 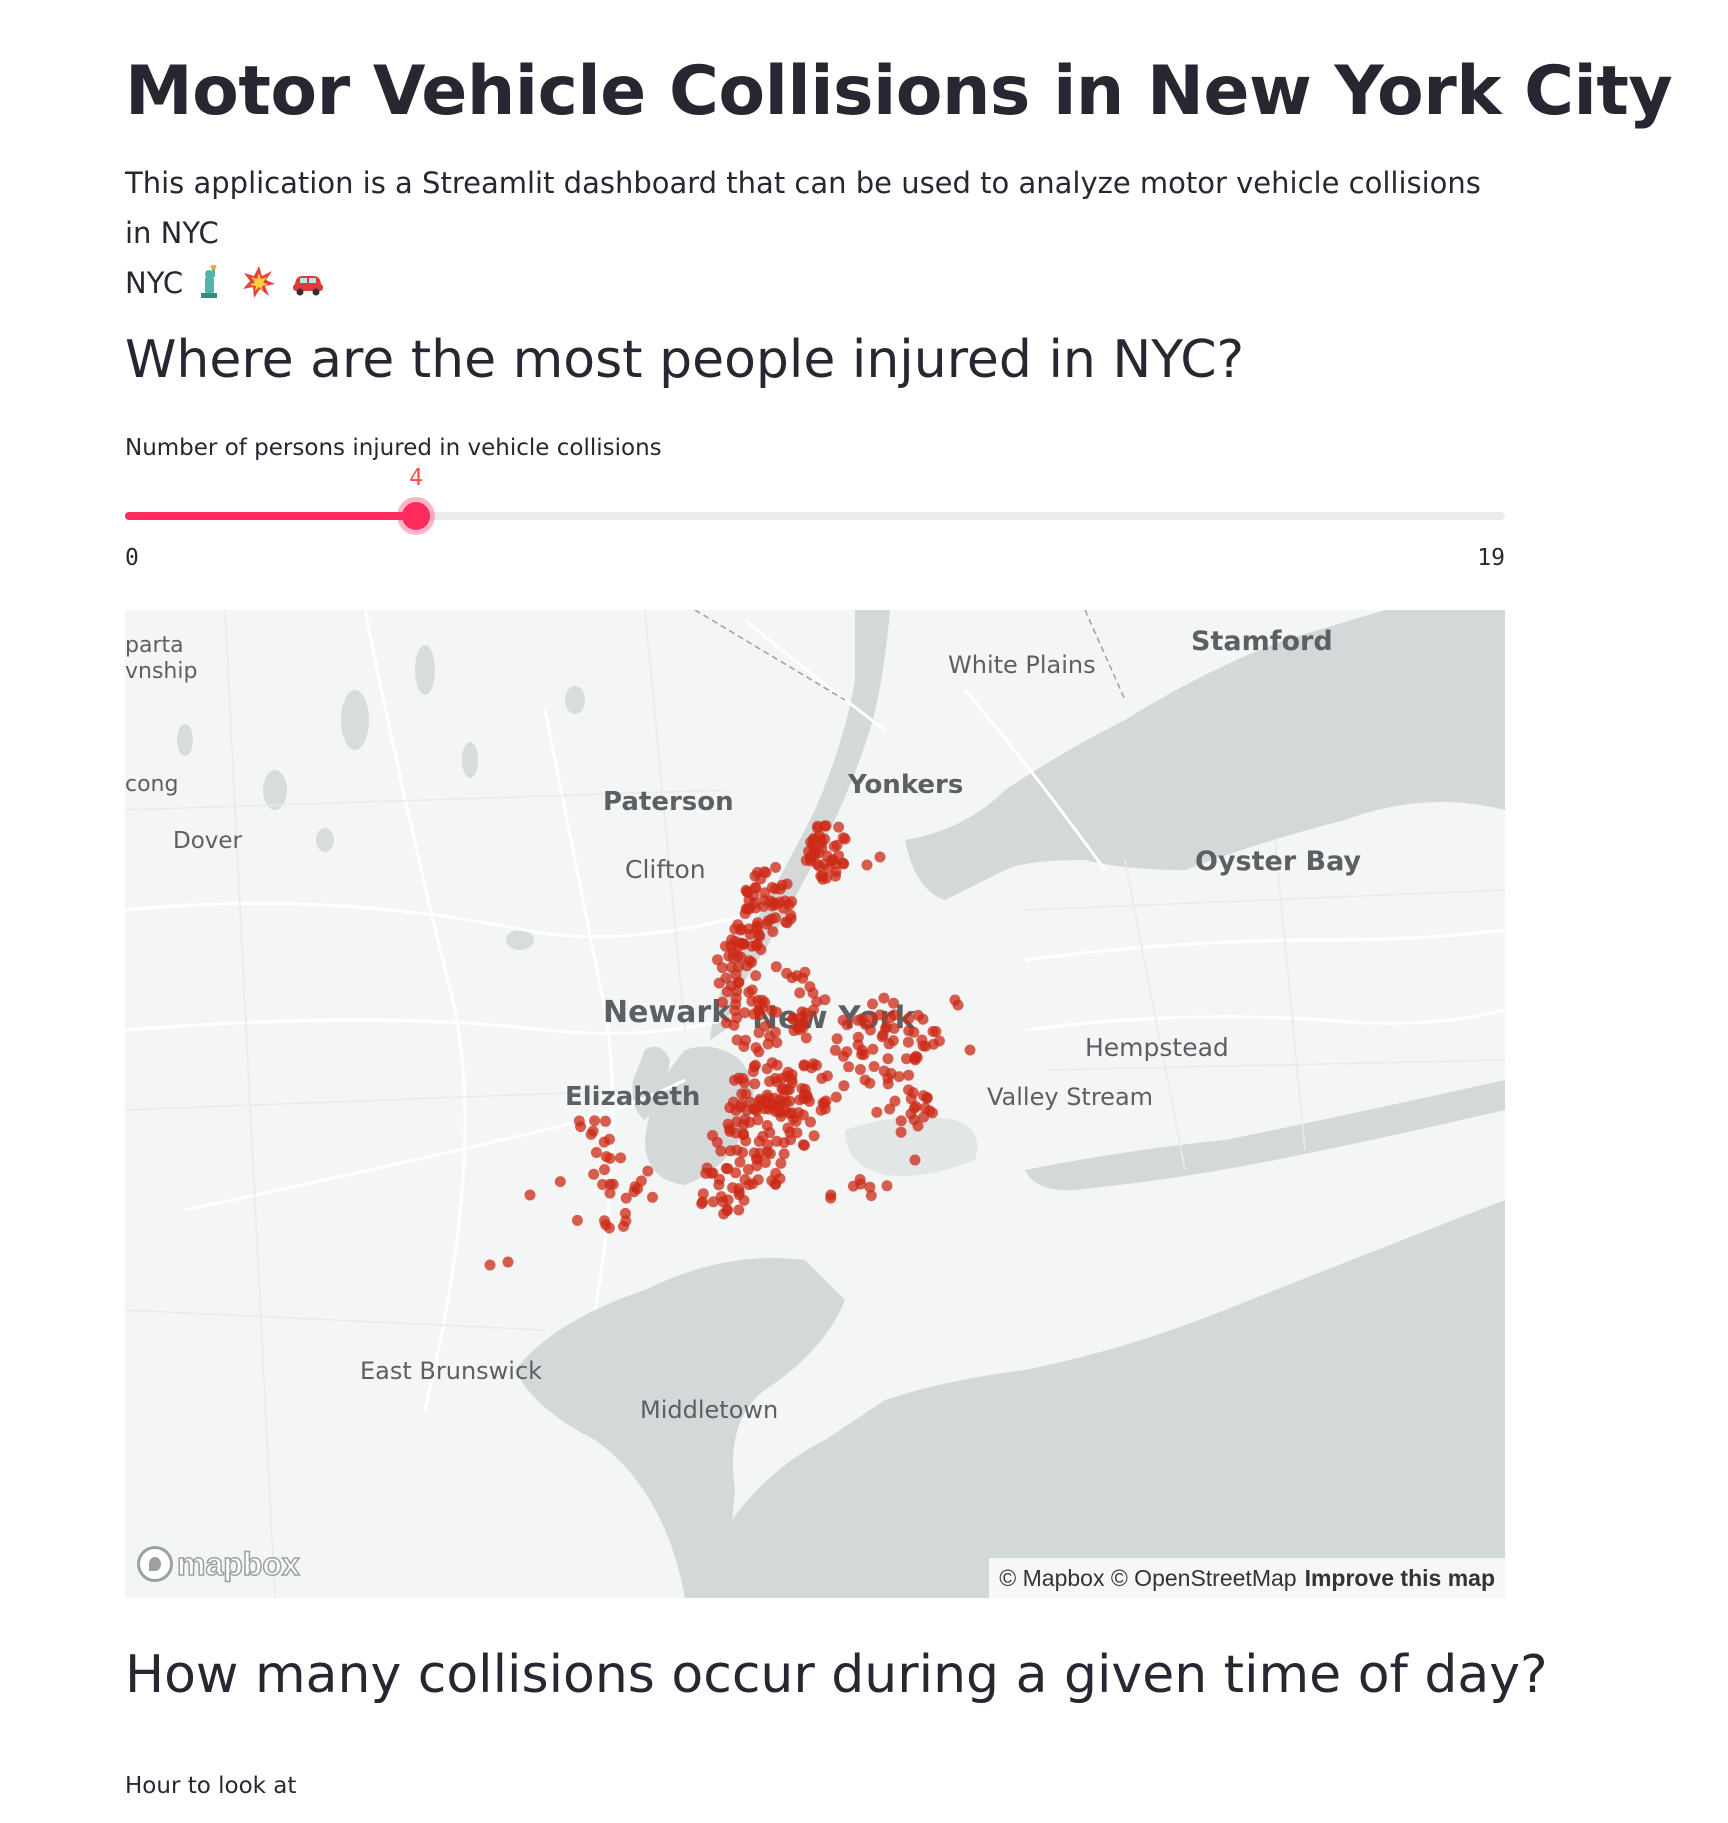 I want to click on injured-slider: 4 0 19, so click(x=815, y=520).